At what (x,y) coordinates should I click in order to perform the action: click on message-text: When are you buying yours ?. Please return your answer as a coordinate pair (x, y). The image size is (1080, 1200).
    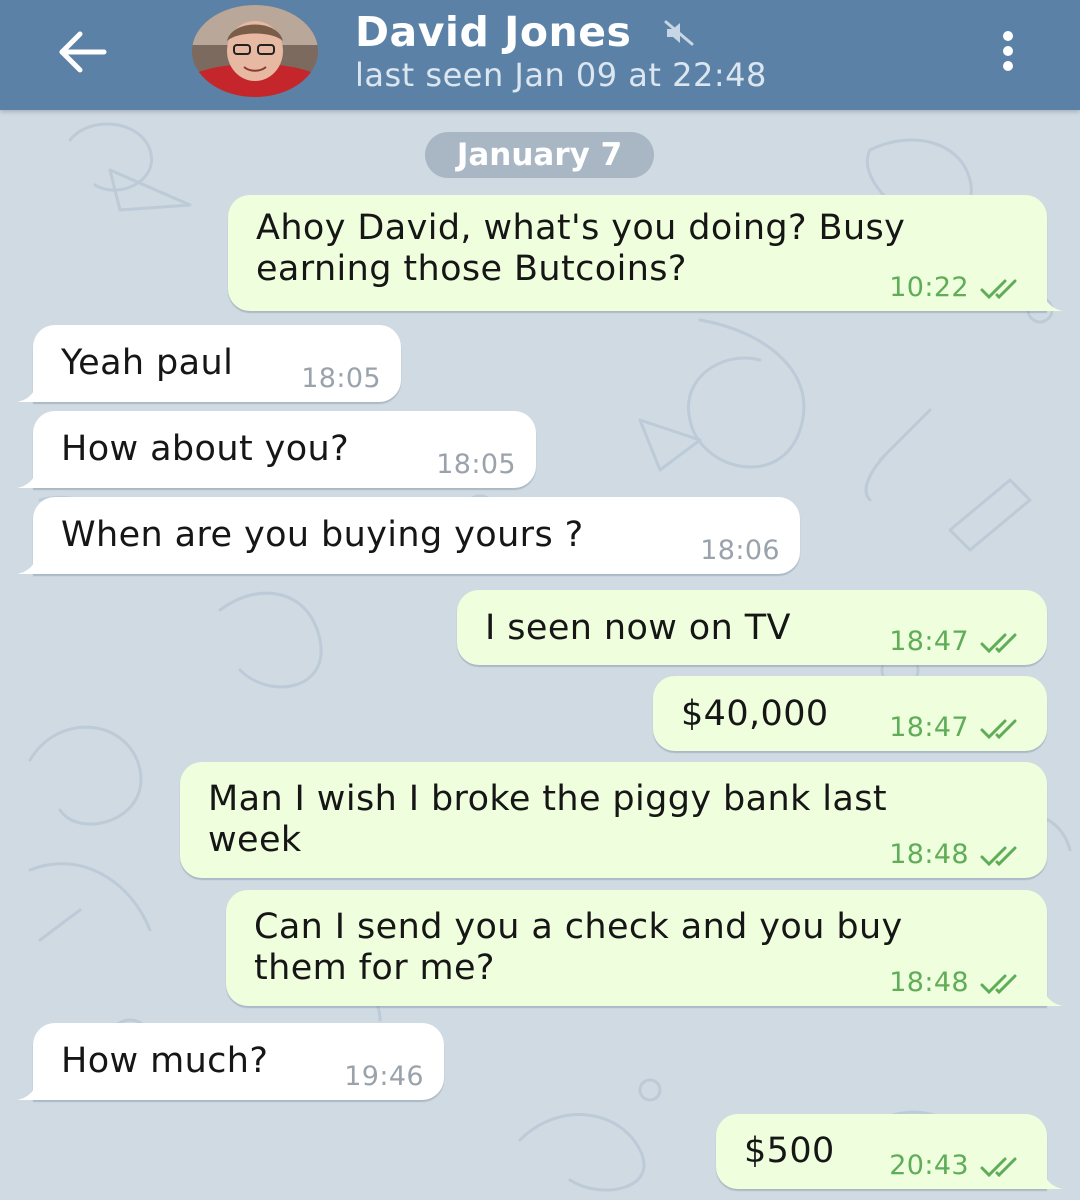
    Looking at the image, I should click on (322, 535).